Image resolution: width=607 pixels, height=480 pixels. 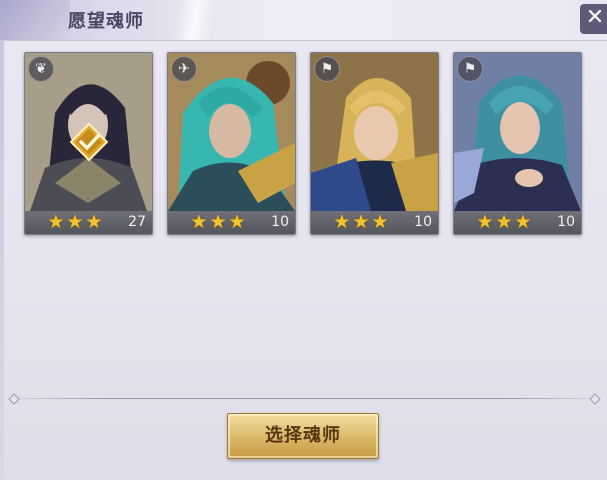 What do you see at coordinates (231, 143) in the screenshot?
I see `soul-master-card-2: ✈ ★ ★ ★ 10` at bounding box center [231, 143].